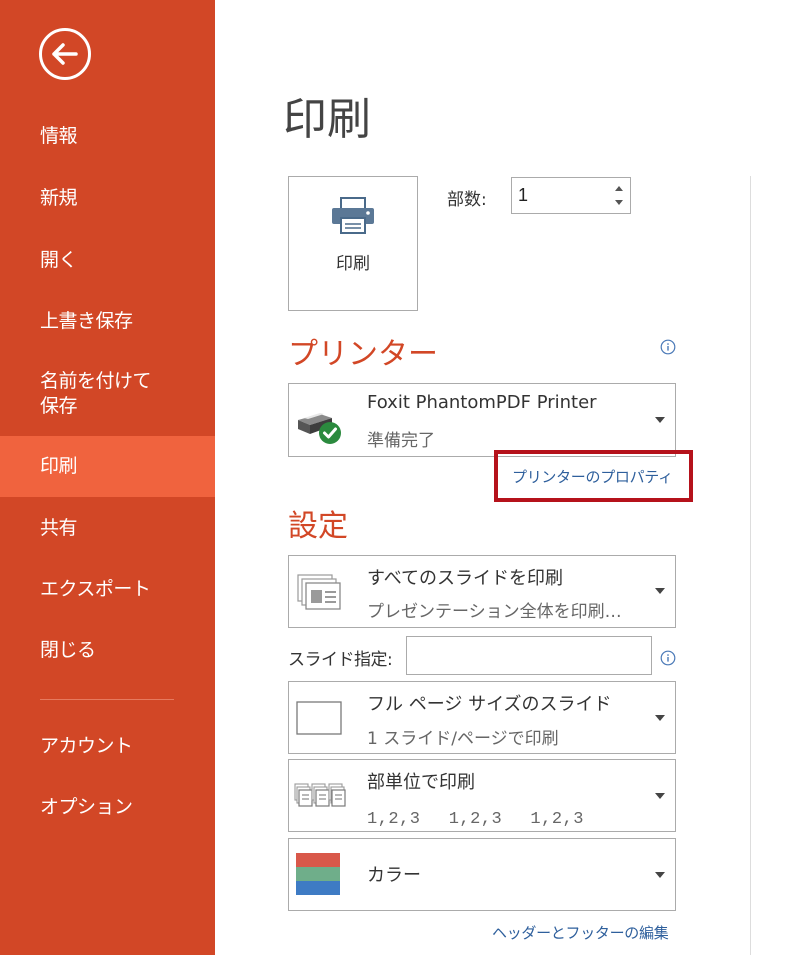 This screenshot has height=955, width=798. Describe the element at coordinates (353, 243) in the screenshot. I see `print-button: 印刷` at that location.